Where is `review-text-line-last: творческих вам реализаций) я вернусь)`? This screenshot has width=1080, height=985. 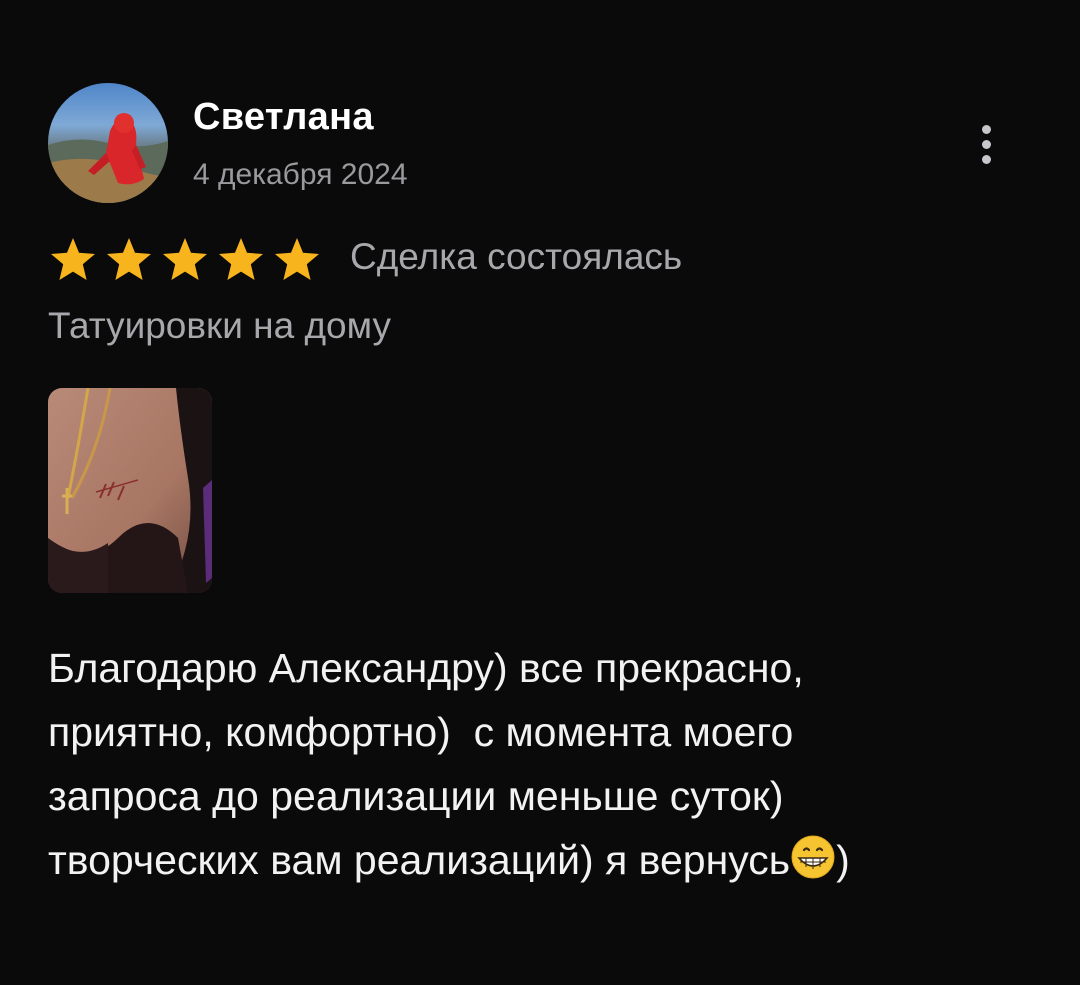 review-text-line-last: творческих вам реализаций) я вернусь) is located at coordinates (548, 863).